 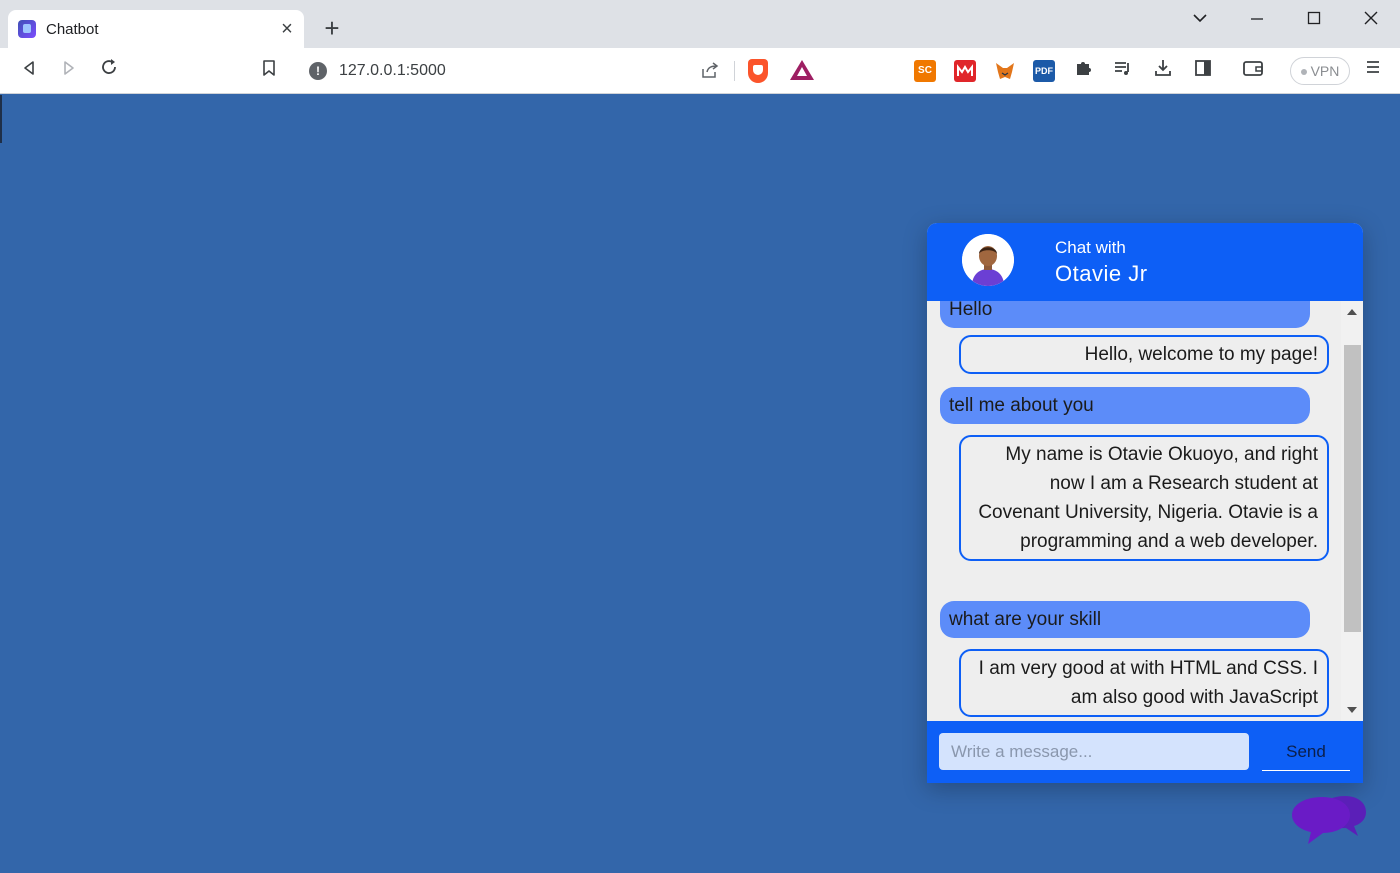 I want to click on vpn-button: VPN, so click(x=1320, y=71).